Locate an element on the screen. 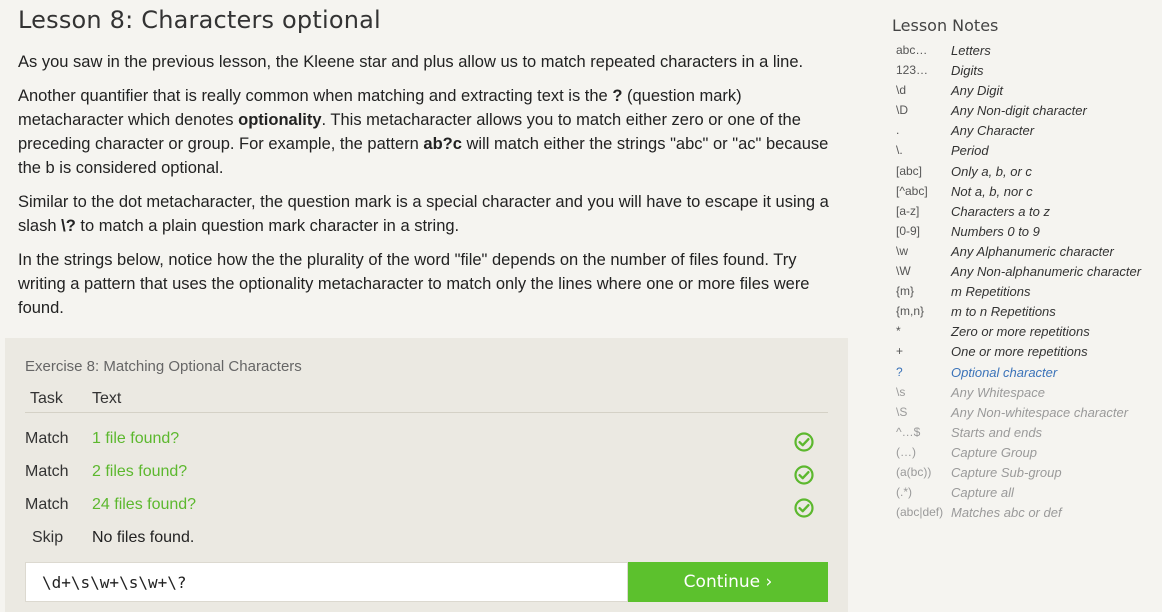  exercise-title: Exercise 8: Matching Optional Characters is located at coordinates (163, 366).